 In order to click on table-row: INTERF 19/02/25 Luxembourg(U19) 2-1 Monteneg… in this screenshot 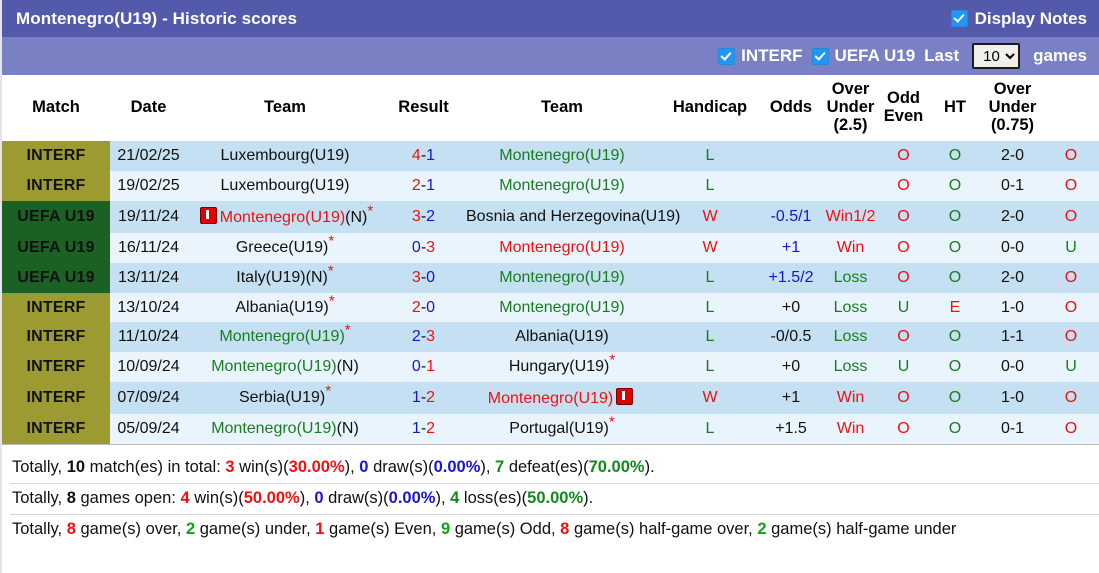, I will do `click(550, 185)`.